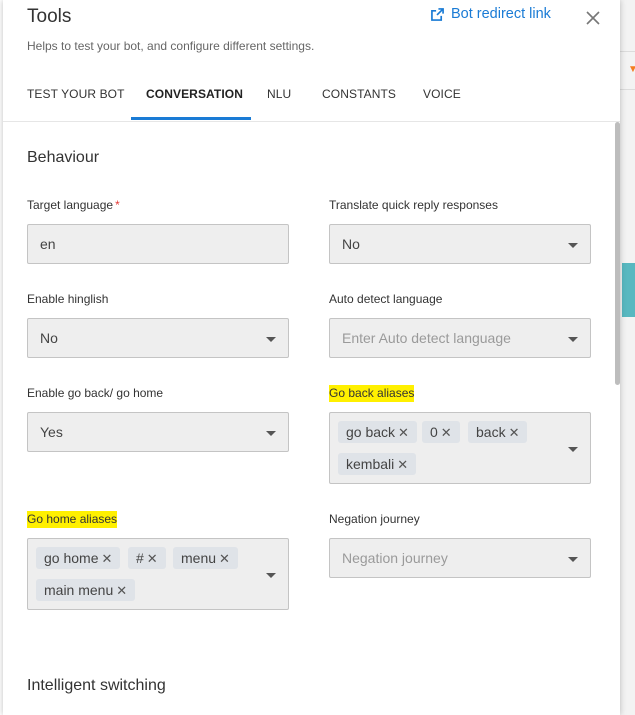  What do you see at coordinates (371, 432) in the screenshot?
I see `alias-chip-label: go back` at bounding box center [371, 432].